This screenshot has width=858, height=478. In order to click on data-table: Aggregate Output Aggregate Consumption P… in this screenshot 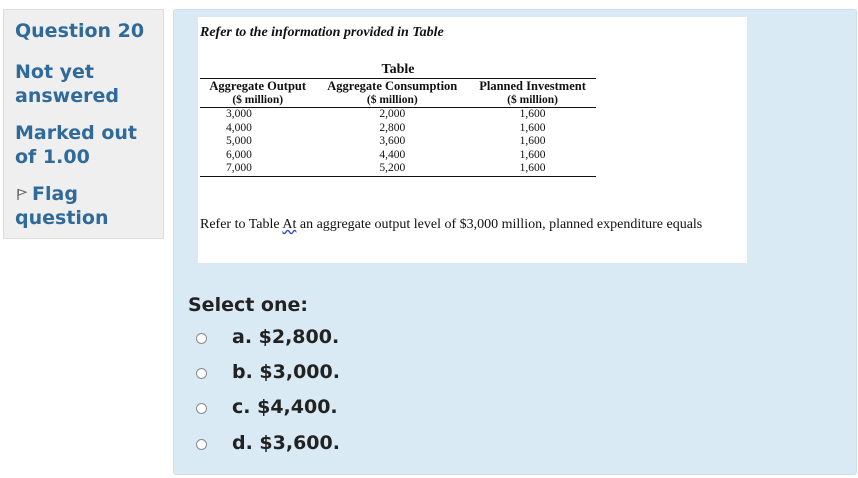, I will do `click(398, 127)`.